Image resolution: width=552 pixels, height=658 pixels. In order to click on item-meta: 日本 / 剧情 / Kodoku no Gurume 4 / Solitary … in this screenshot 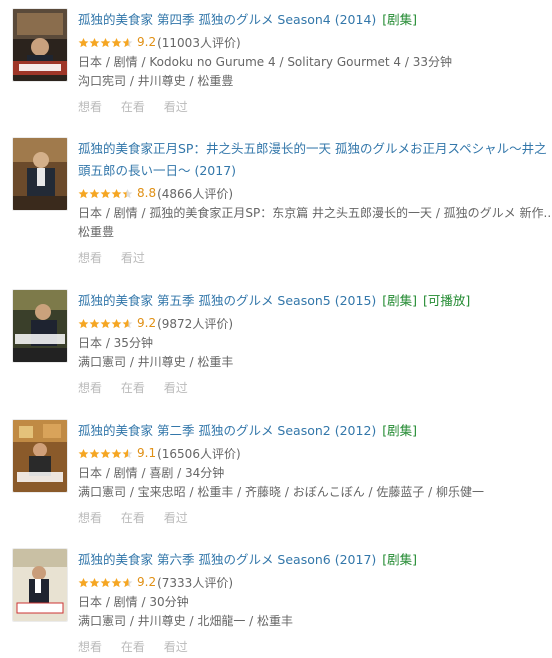, I will do `click(265, 62)`.